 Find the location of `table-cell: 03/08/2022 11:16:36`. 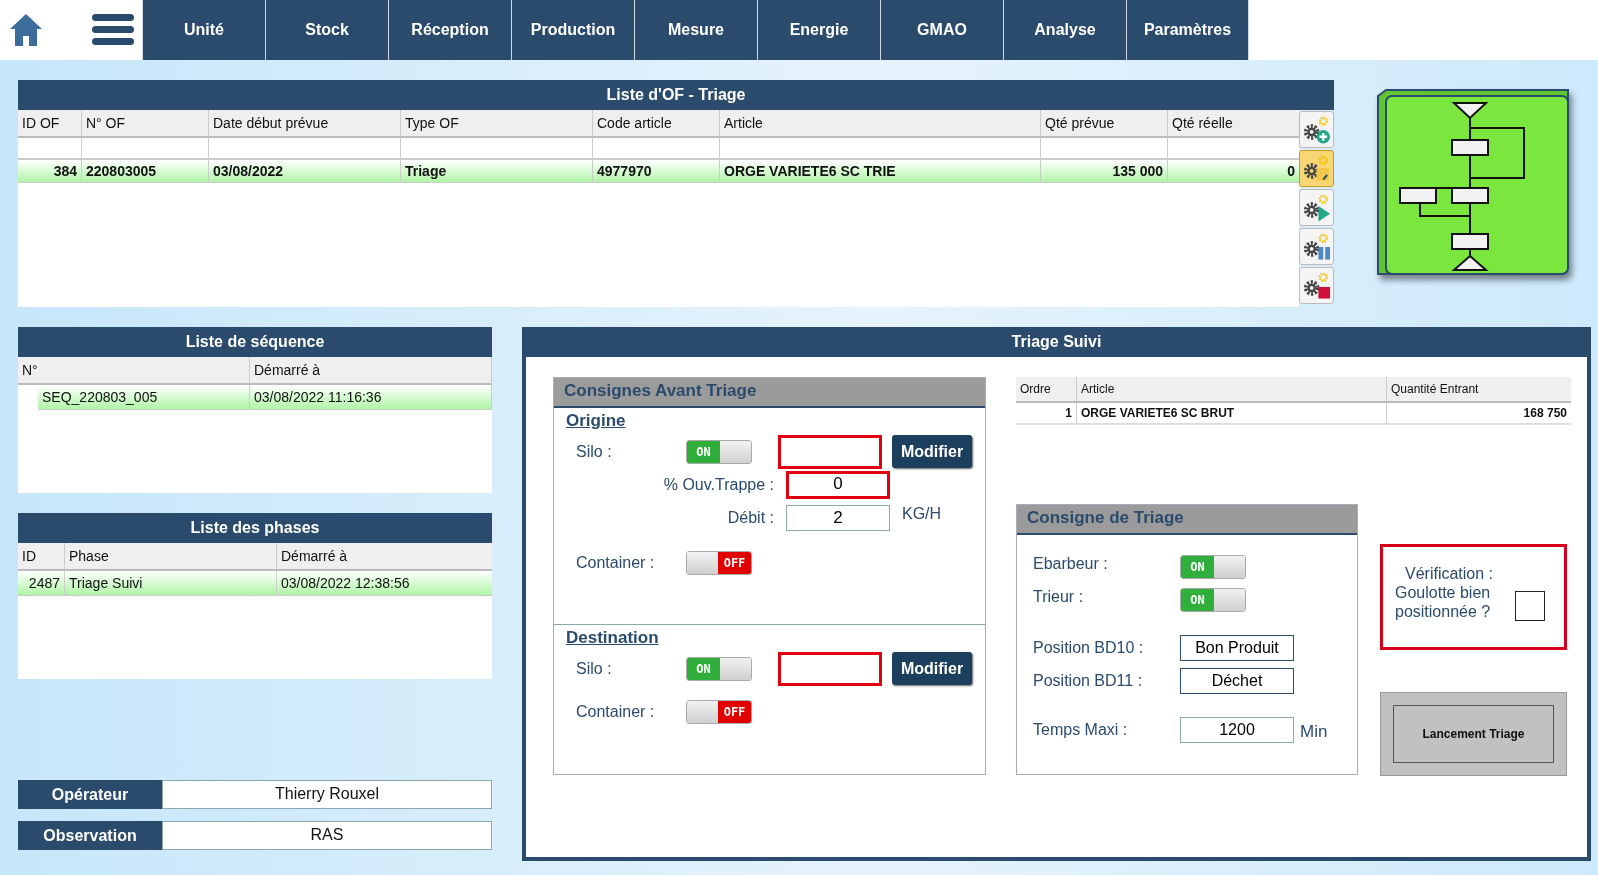

table-cell: 03/08/2022 11:16:36 is located at coordinates (371, 397).